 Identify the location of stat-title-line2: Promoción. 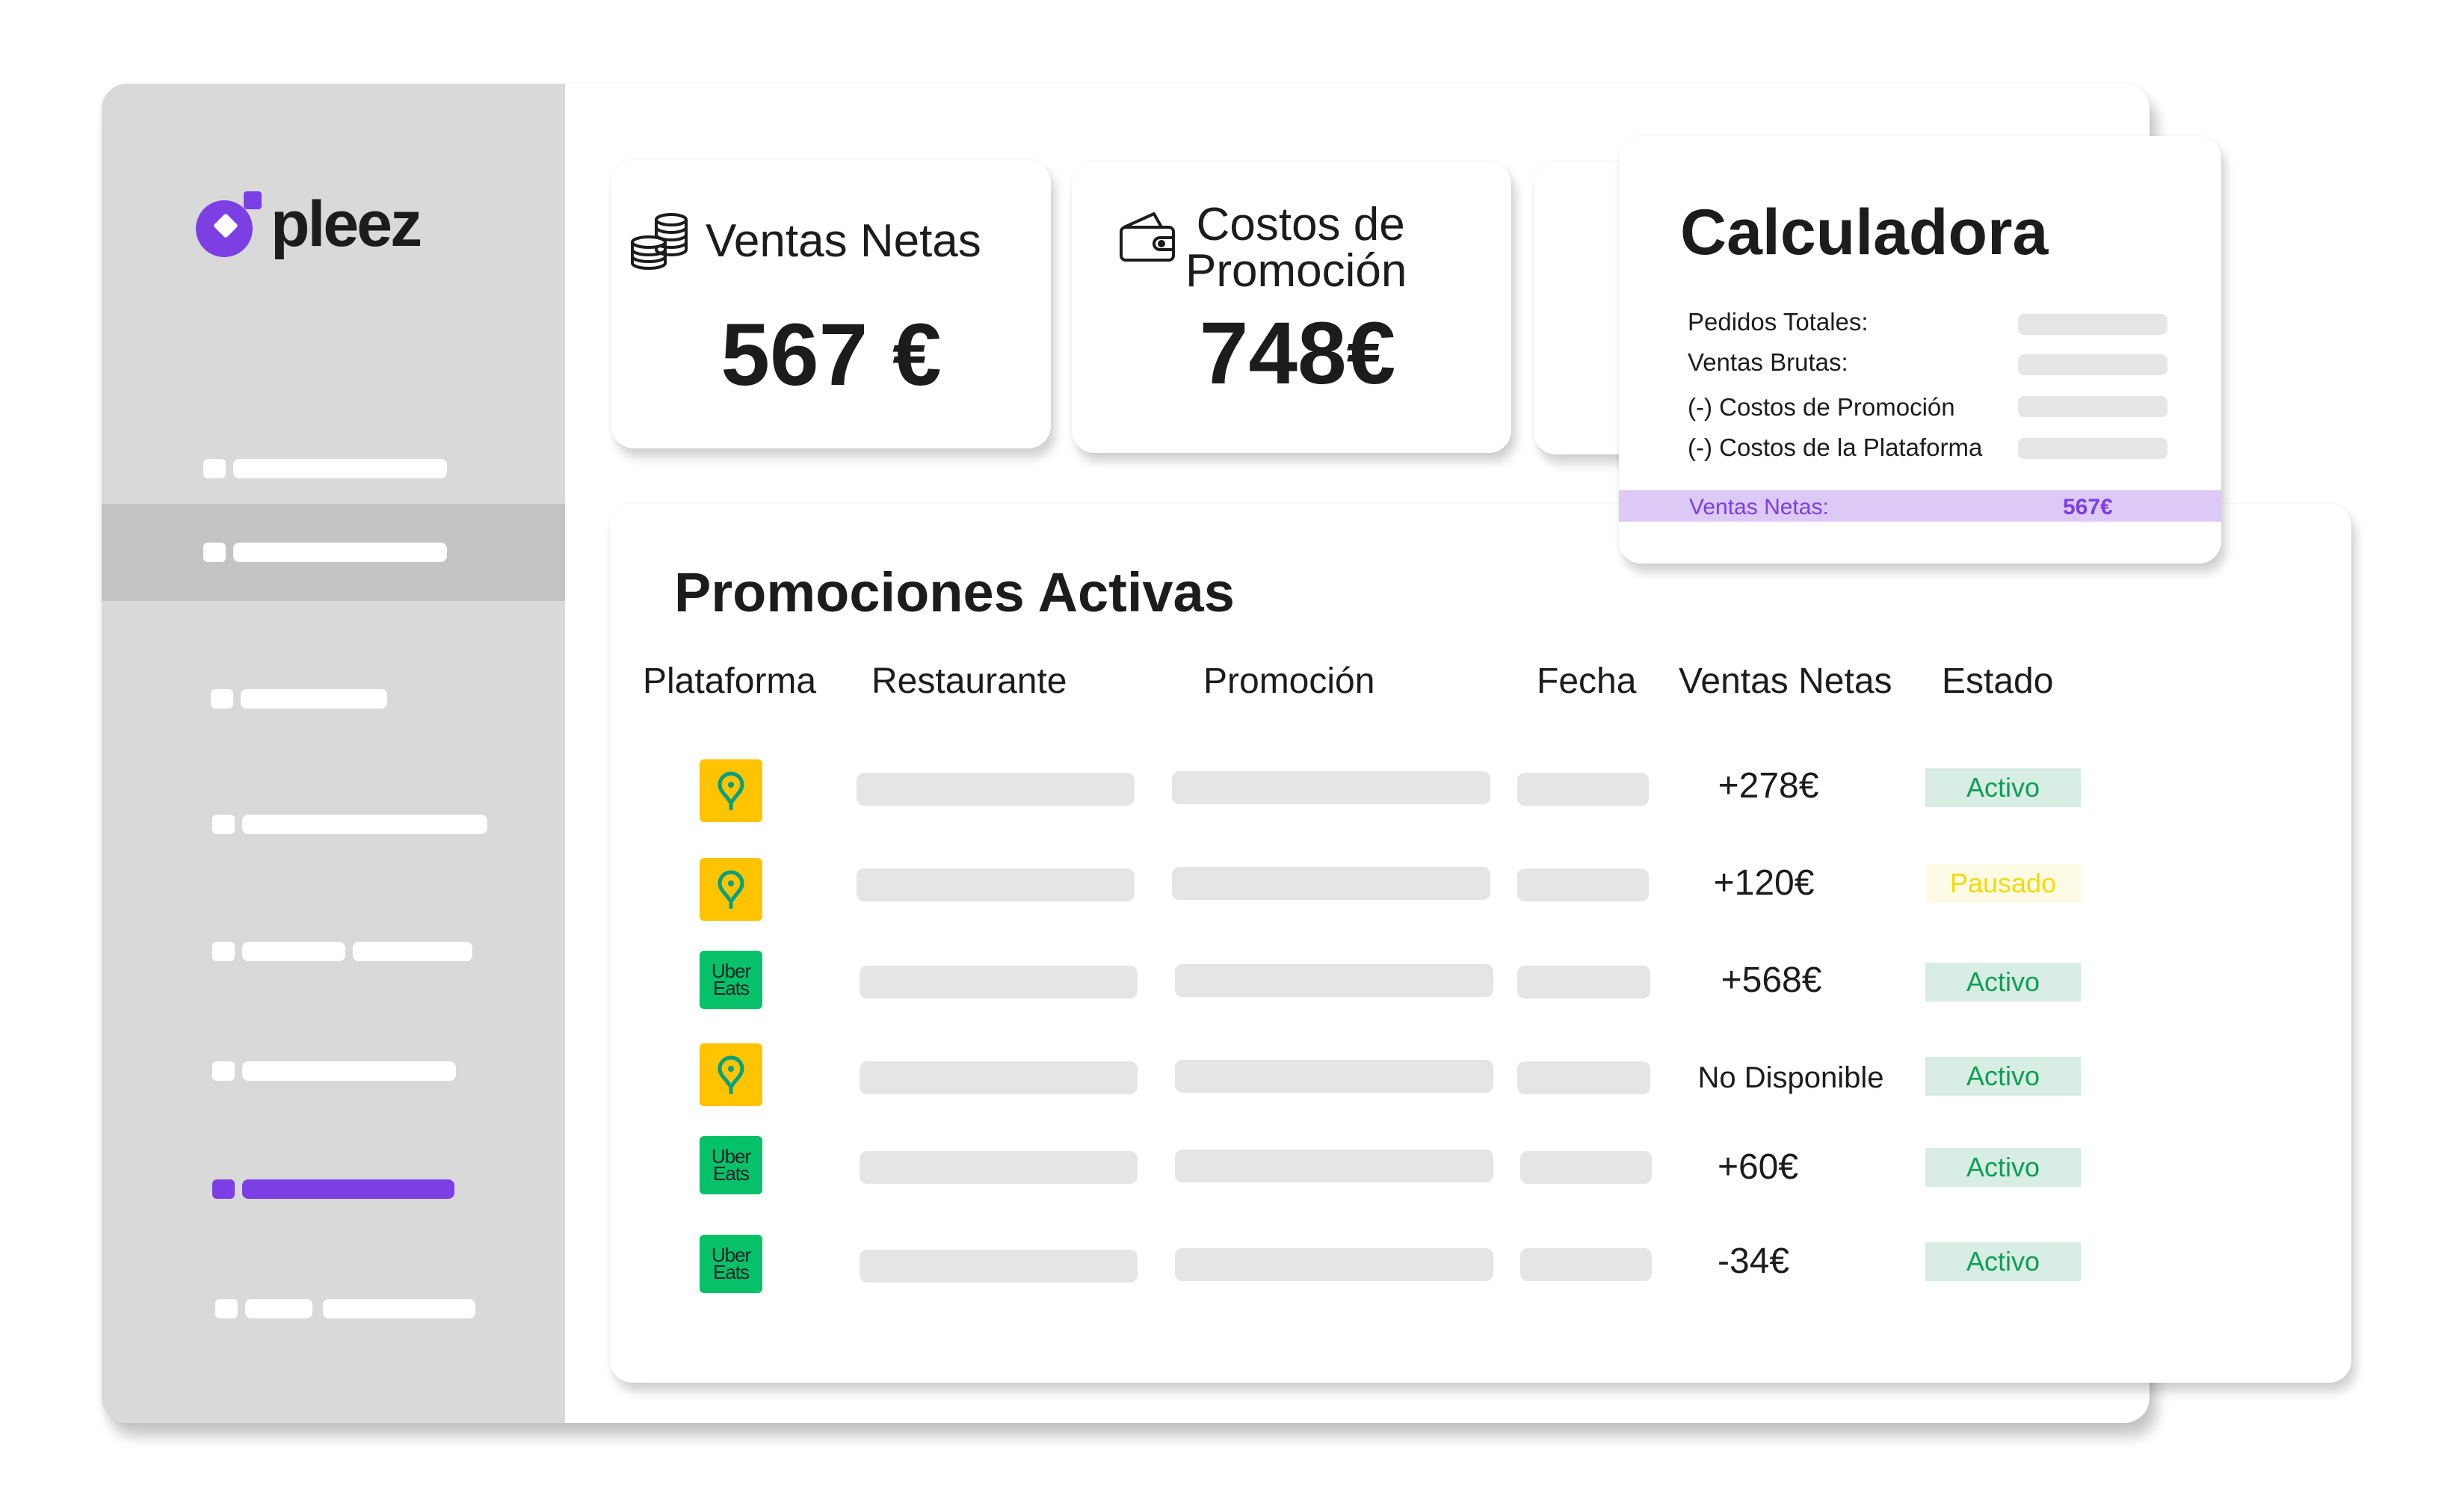
(1296, 271).